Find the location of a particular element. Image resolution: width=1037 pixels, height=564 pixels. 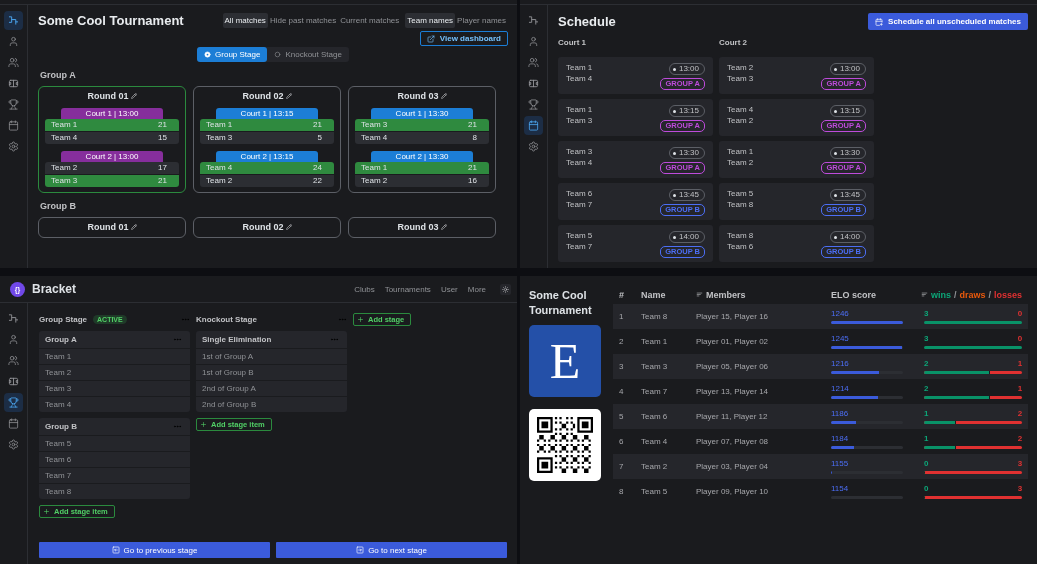

team-score: 21 is located at coordinates (162, 181).